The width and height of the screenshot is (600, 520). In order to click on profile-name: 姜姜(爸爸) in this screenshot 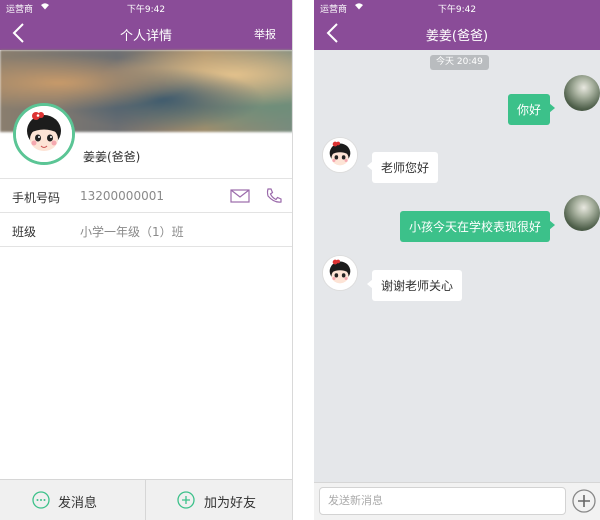, I will do `click(112, 157)`.